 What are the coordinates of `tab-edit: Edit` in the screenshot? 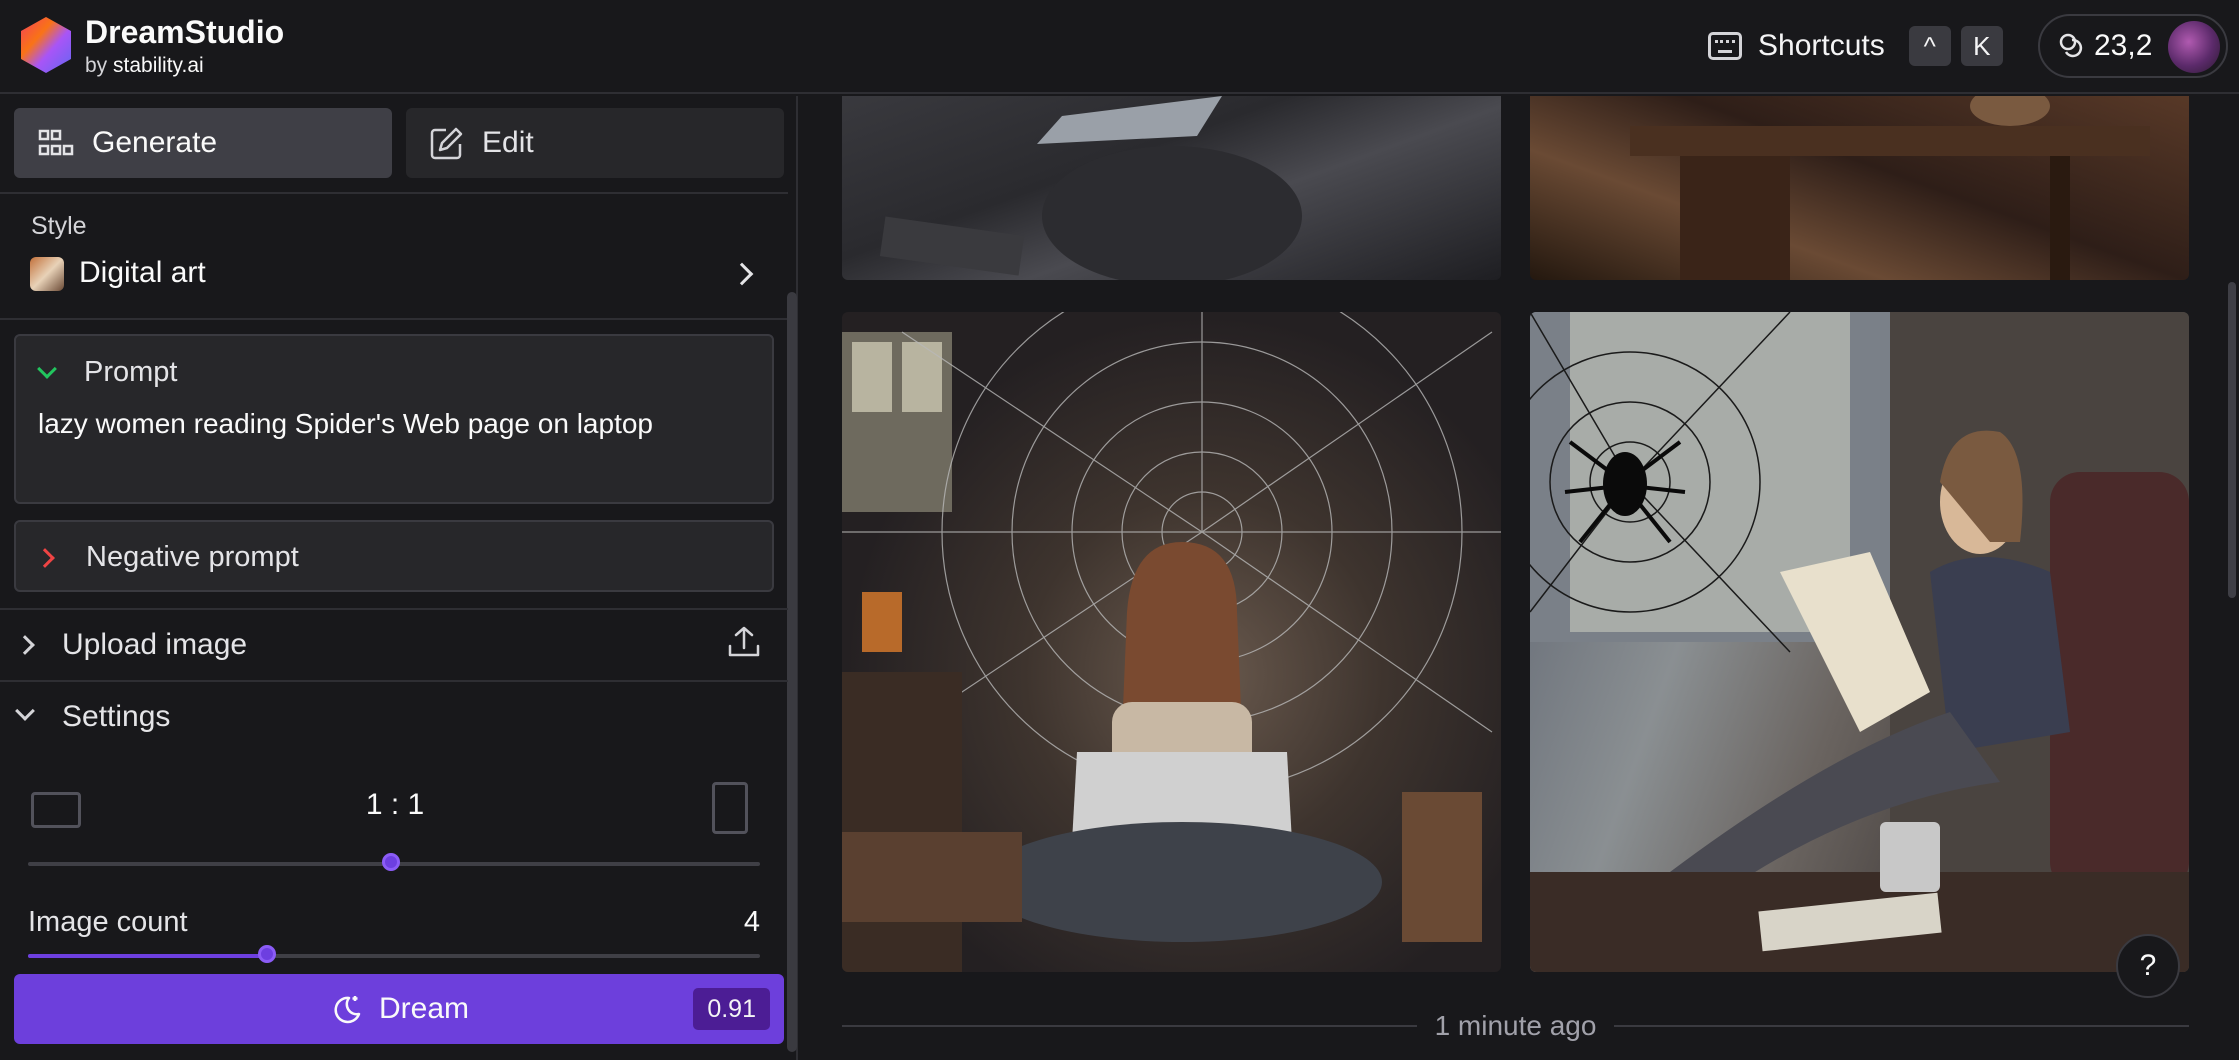 It's located at (595, 143).